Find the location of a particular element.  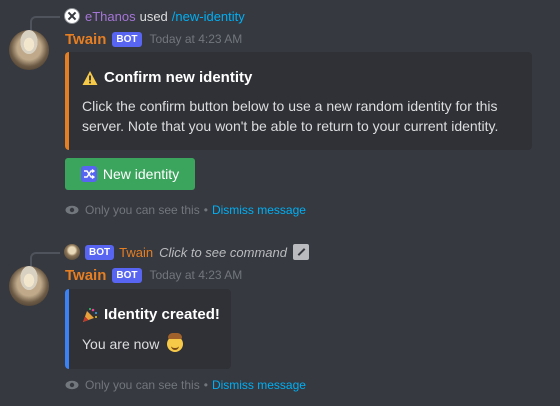

embed-title-row: Confirm new identity is located at coordinates (167, 77).